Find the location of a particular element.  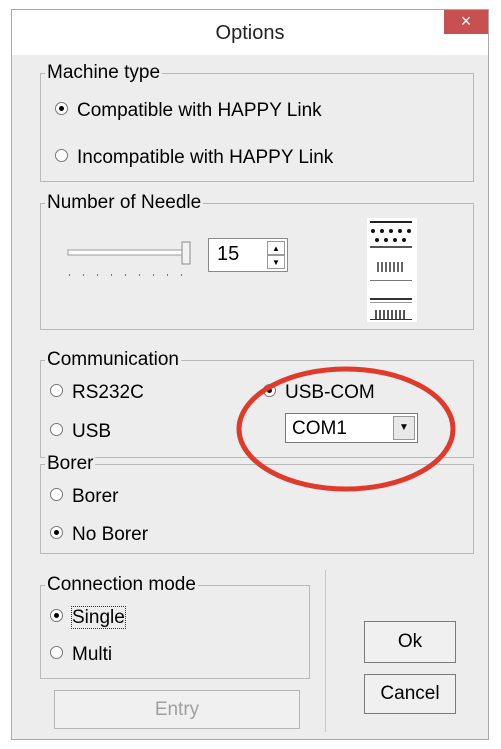

radio-compatible: Compatible with HAPPY Link is located at coordinates (188, 111).